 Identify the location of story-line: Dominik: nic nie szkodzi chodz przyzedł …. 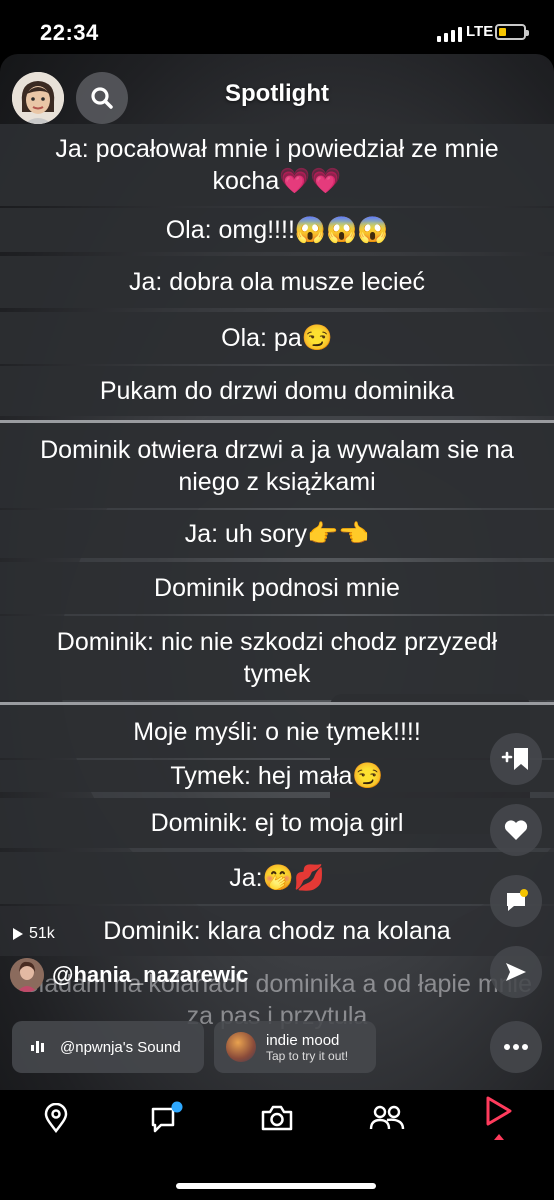
(277, 658).